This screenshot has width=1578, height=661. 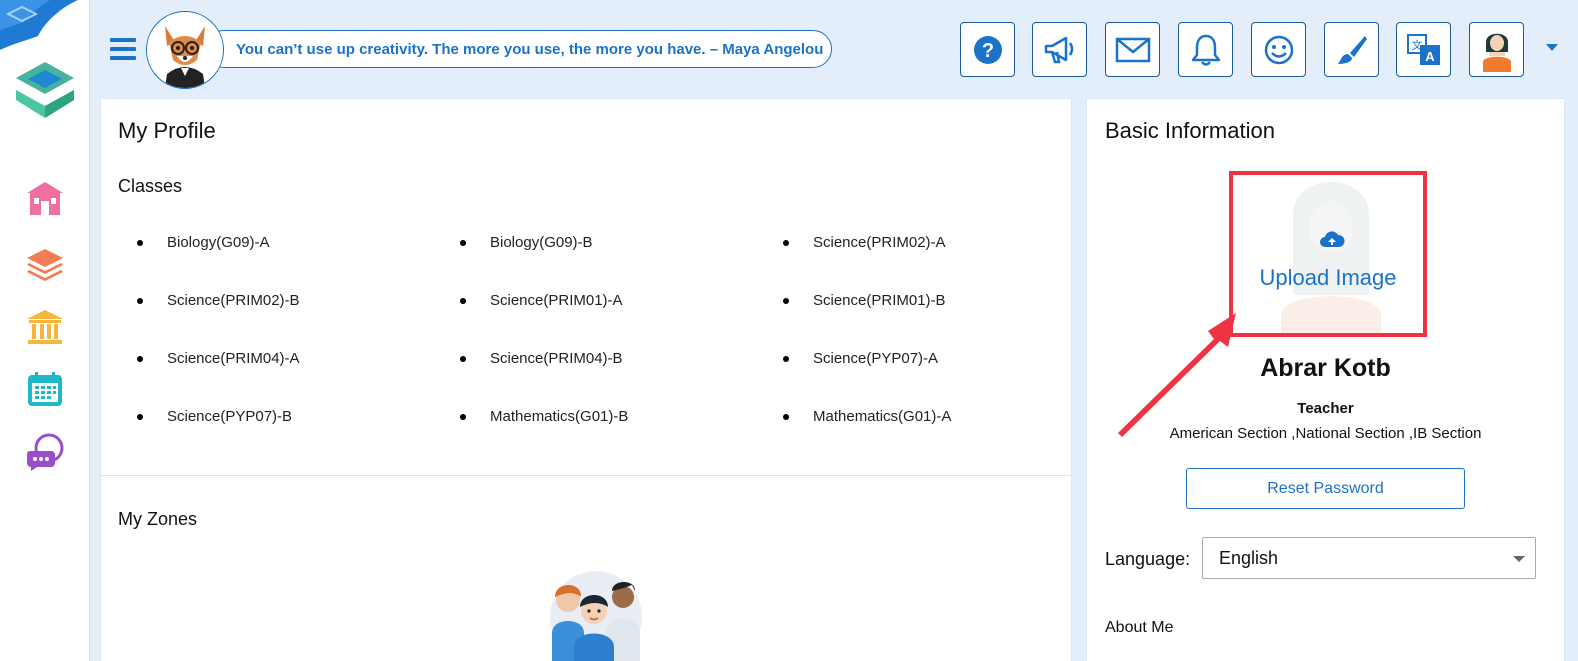 I want to click on user-avatar-icon, so click(x=1496, y=52).